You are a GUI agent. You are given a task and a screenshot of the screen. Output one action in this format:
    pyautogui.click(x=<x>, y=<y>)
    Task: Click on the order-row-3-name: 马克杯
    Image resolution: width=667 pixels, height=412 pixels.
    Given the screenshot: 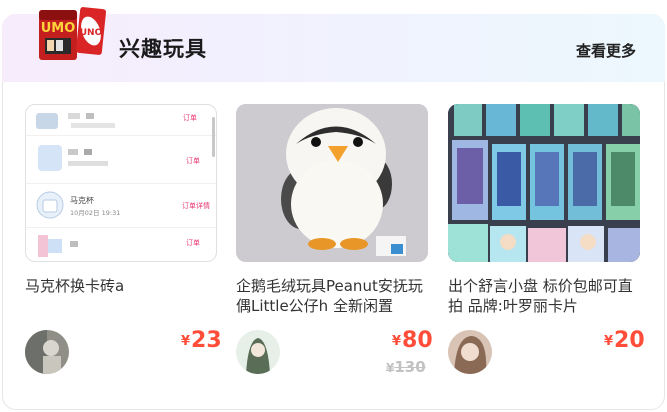 What is the action you would take?
    pyautogui.click(x=82, y=200)
    